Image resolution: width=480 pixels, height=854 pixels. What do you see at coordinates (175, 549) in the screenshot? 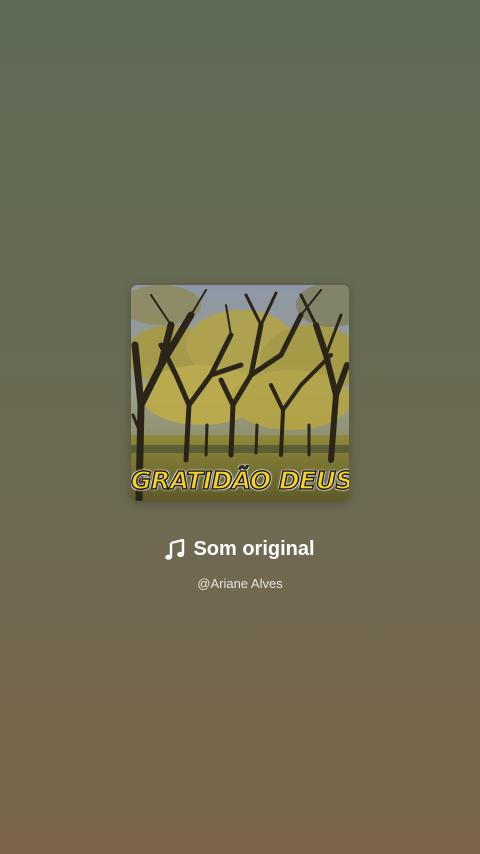
I see `music-note-icon` at bounding box center [175, 549].